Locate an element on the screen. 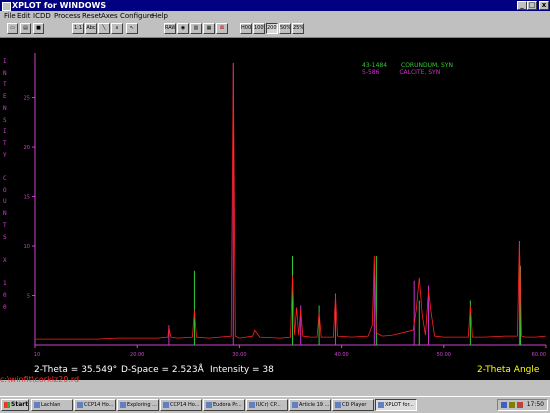  clear-button: ⊠ is located at coordinates (222, 28).